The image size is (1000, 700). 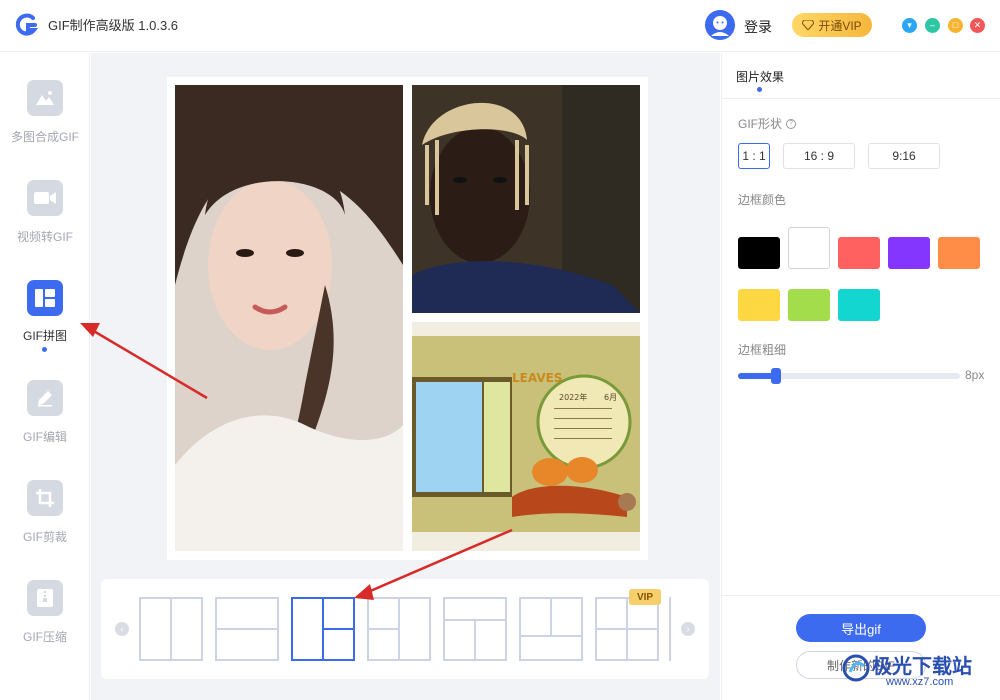 What do you see at coordinates (627, 629) in the screenshot?
I see `layout-option-grid-four` at bounding box center [627, 629].